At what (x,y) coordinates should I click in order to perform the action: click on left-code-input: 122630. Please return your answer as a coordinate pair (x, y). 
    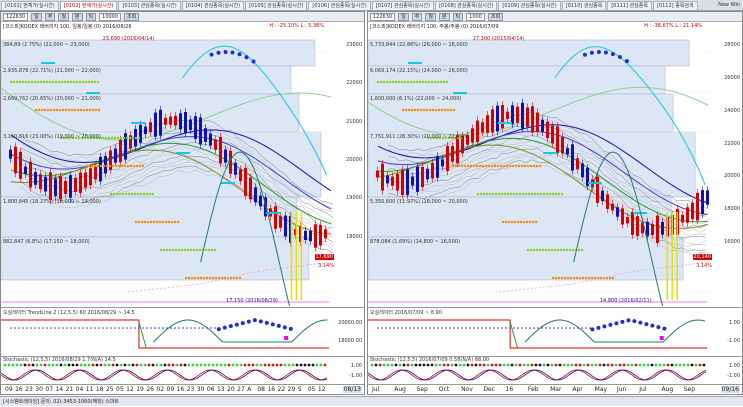
    Looking at the image, I should click on (16, 16).